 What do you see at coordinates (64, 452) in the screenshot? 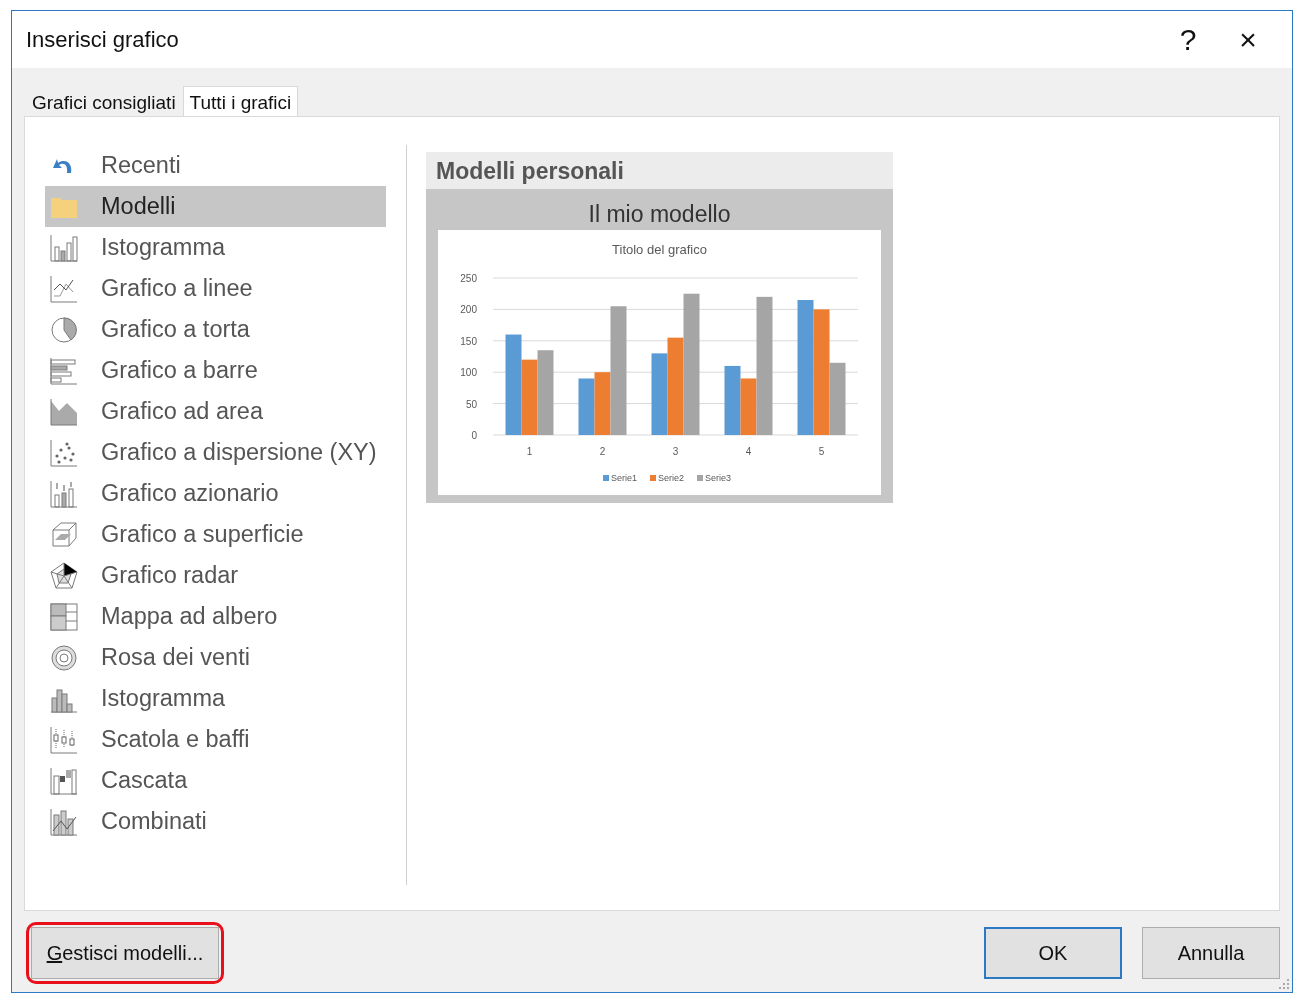
I see `scatter-chart-icon` at bounding box center [64, 452].